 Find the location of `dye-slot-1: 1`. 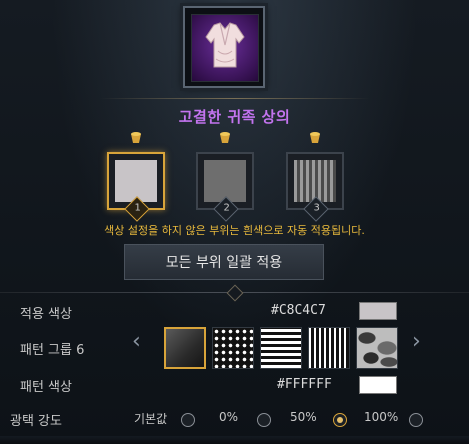

dye-slot-1: 1 is located at coordinates (136, 177).